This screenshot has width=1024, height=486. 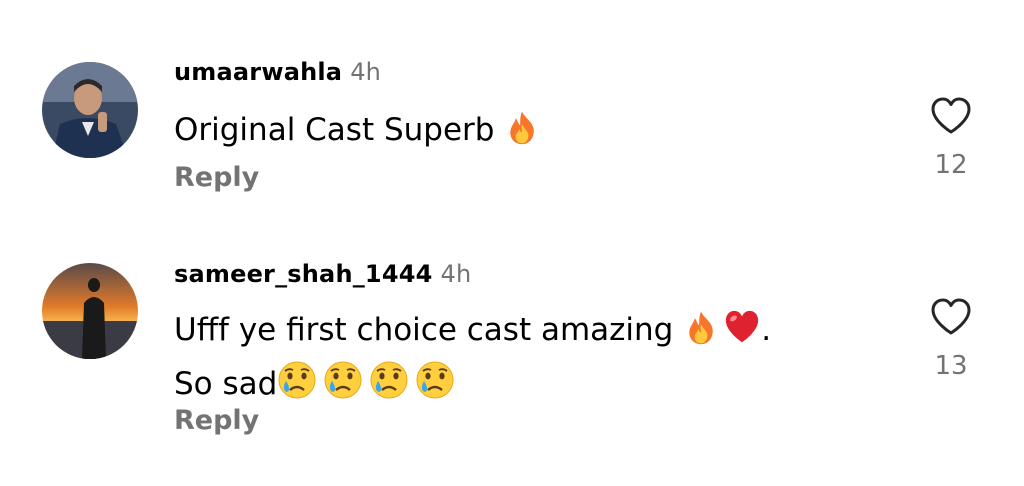 What do you see at coordinates (951, 339) in the screenshot?
I see `like-button: 13` at bounding box center [951, 339].